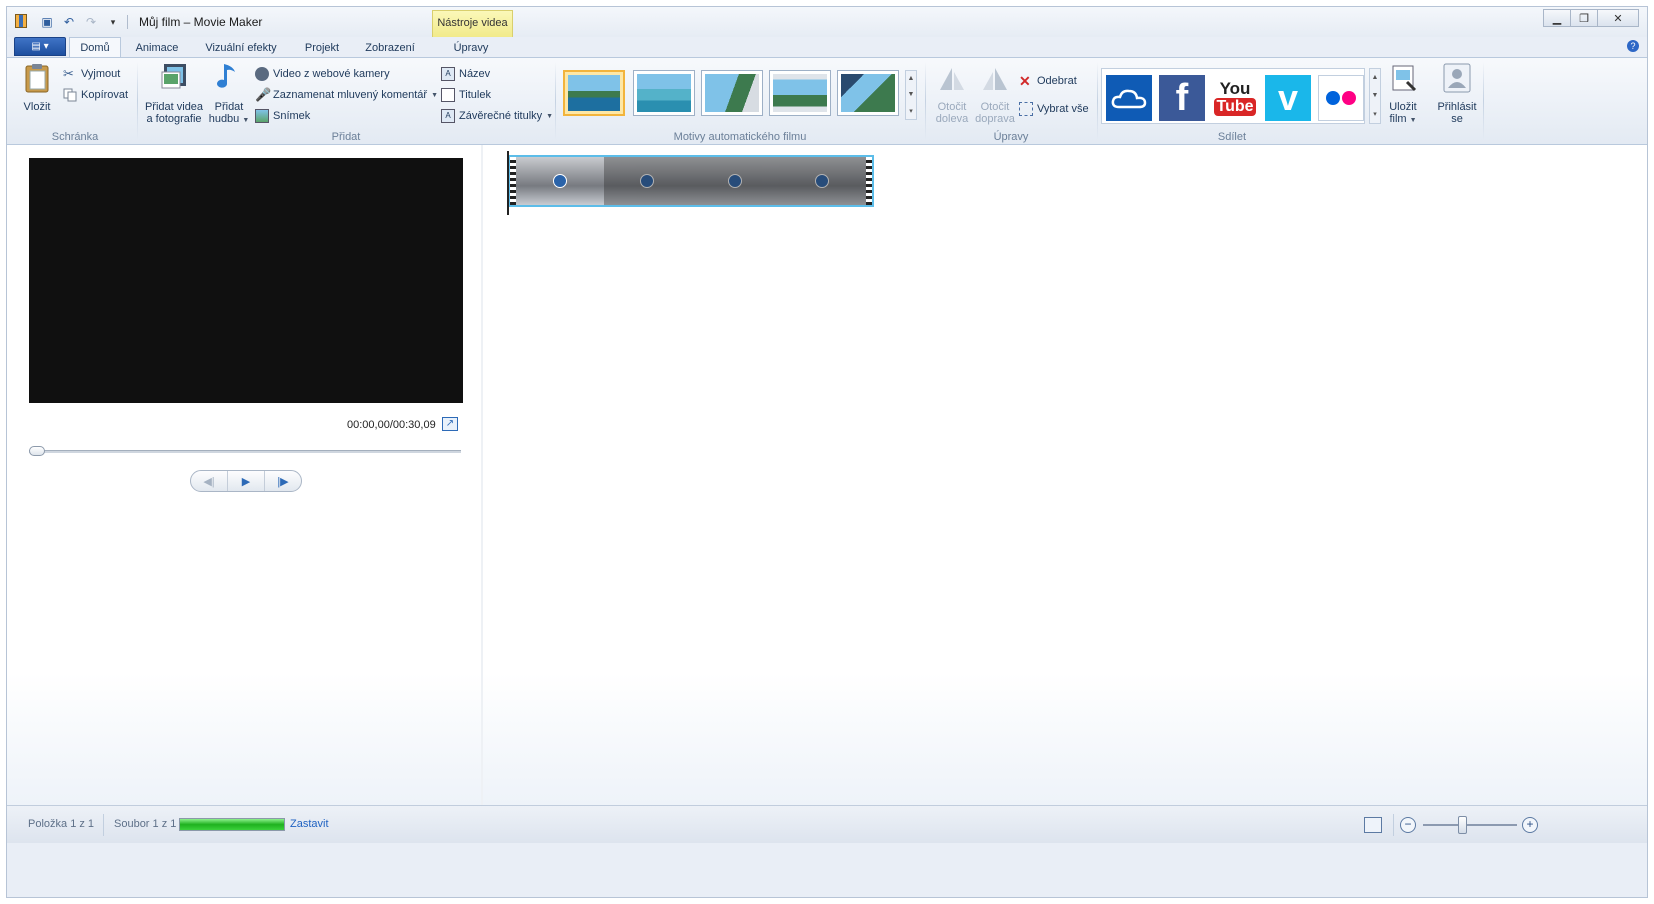 This screenshot has width=1654, height=904. What do you see at coordinates (1235, 98) in the screenshot?
I see `youtube-icon: You Tube` at bounding box center [1235, 98].